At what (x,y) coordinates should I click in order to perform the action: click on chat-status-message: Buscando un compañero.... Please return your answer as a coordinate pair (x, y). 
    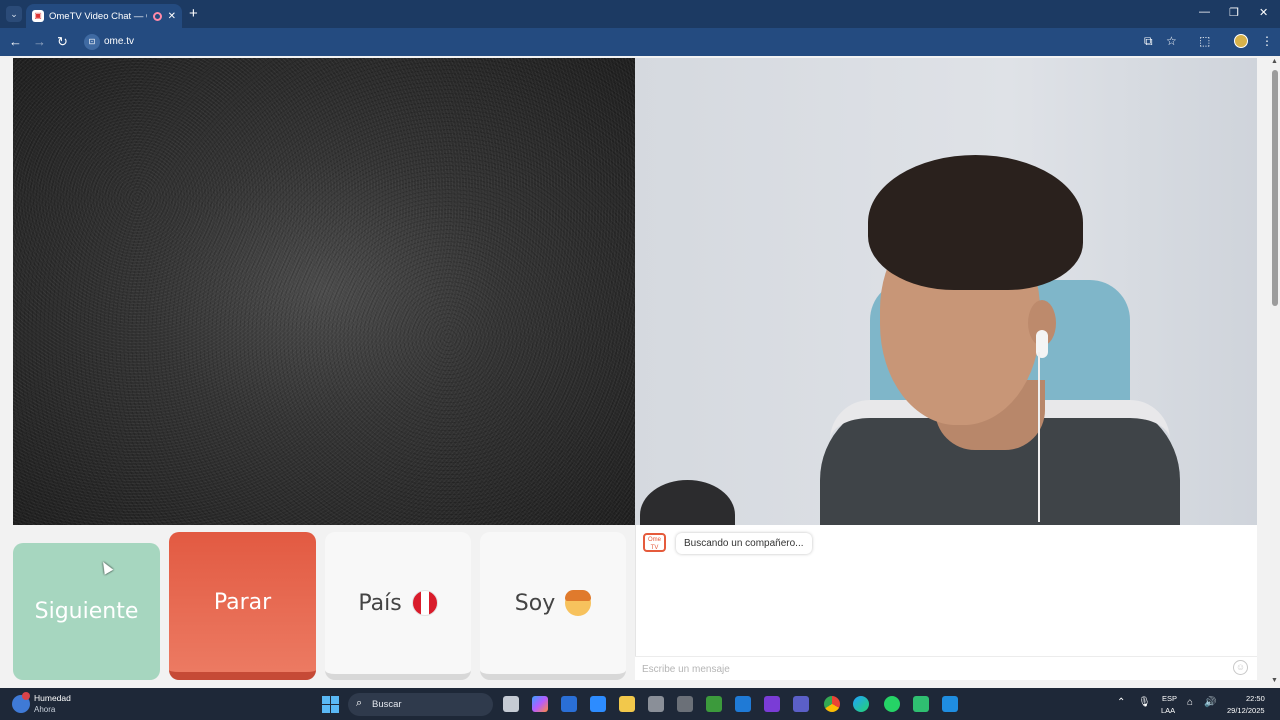
    Looking at the image, I should click on (744, 543).